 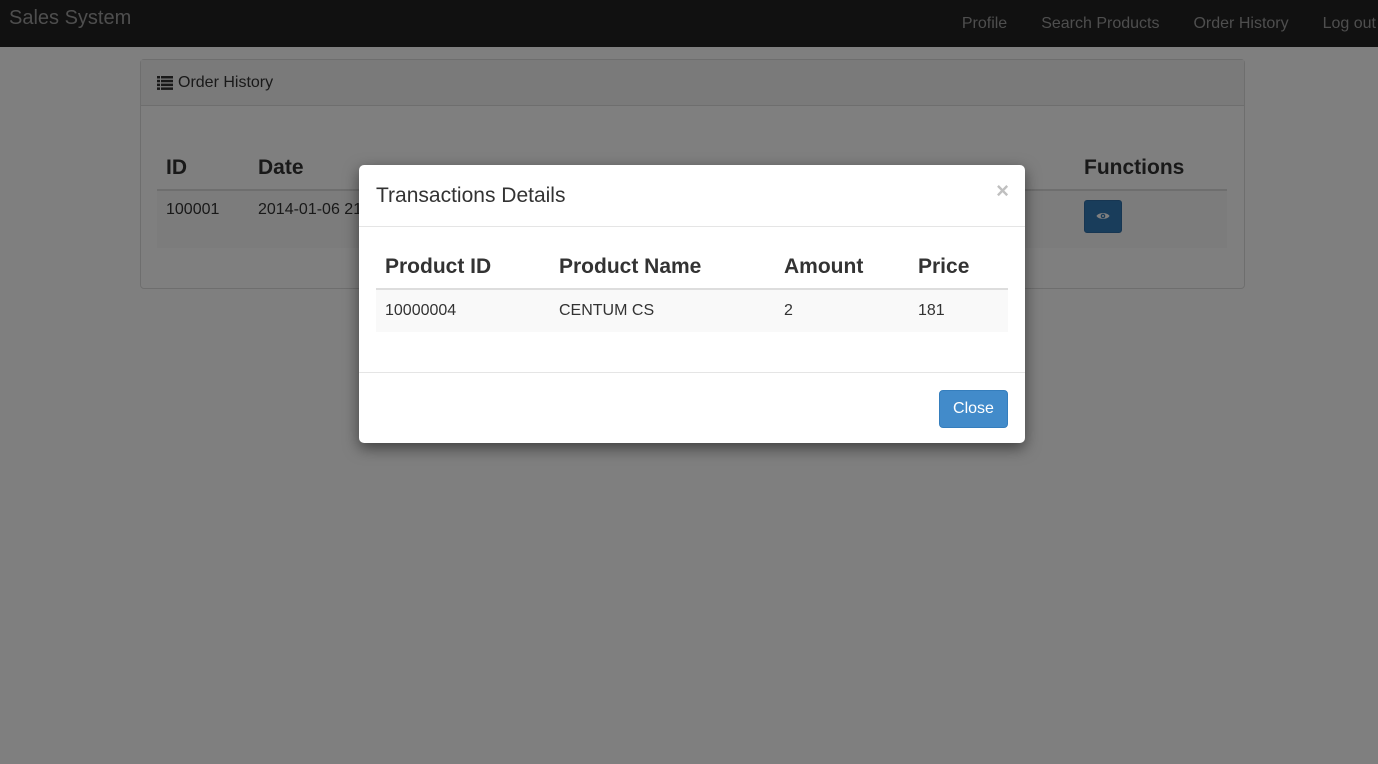 I want to click on table-row: 10000004 CENTUM CS 2 181, so click(x=692, y=310).